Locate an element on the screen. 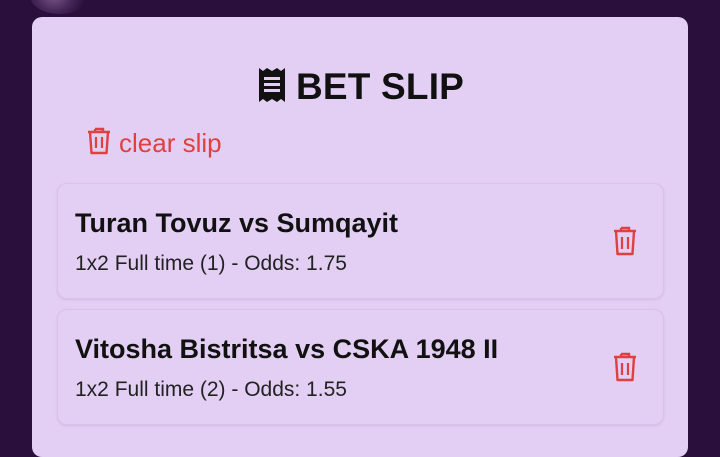  clear-slip-button: clear slip is located at coordinates (154, 143).